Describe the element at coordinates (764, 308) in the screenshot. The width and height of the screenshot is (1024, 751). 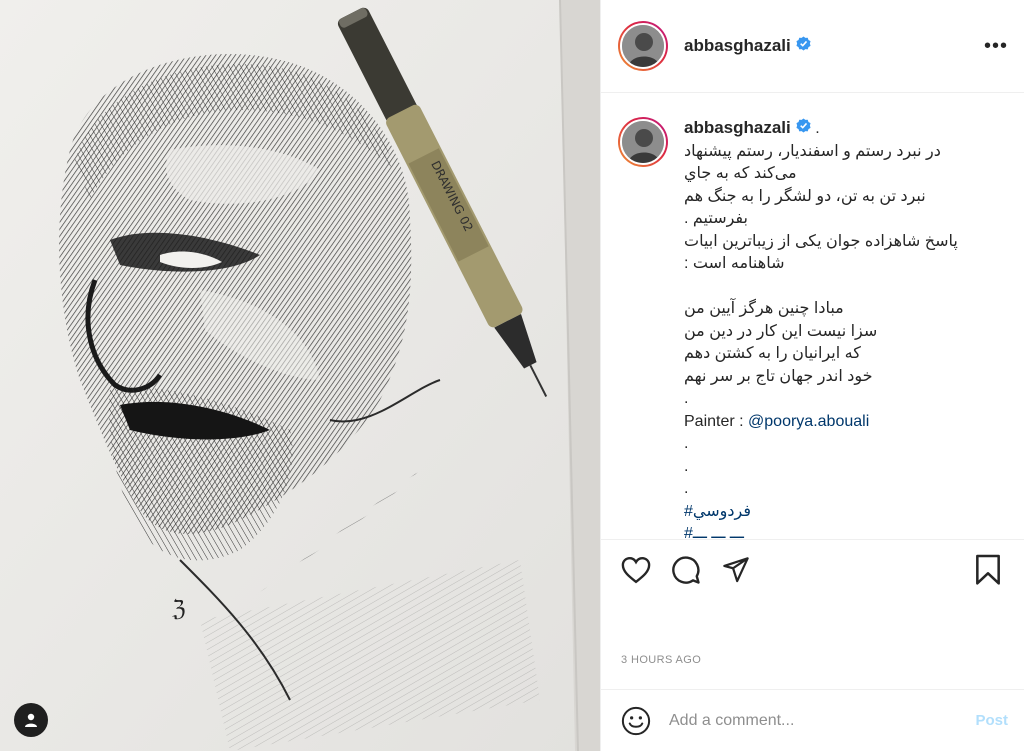
I see `caption-line: مبادا چنین هرگز آیین من` at that location.